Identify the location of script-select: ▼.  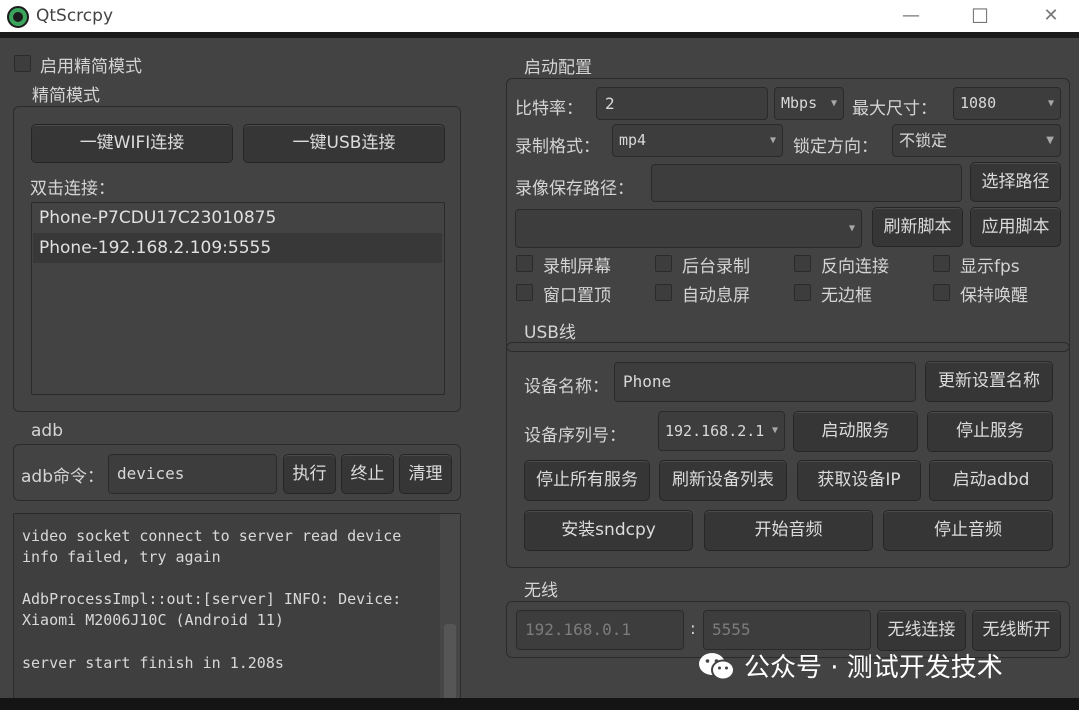
(688, 228).